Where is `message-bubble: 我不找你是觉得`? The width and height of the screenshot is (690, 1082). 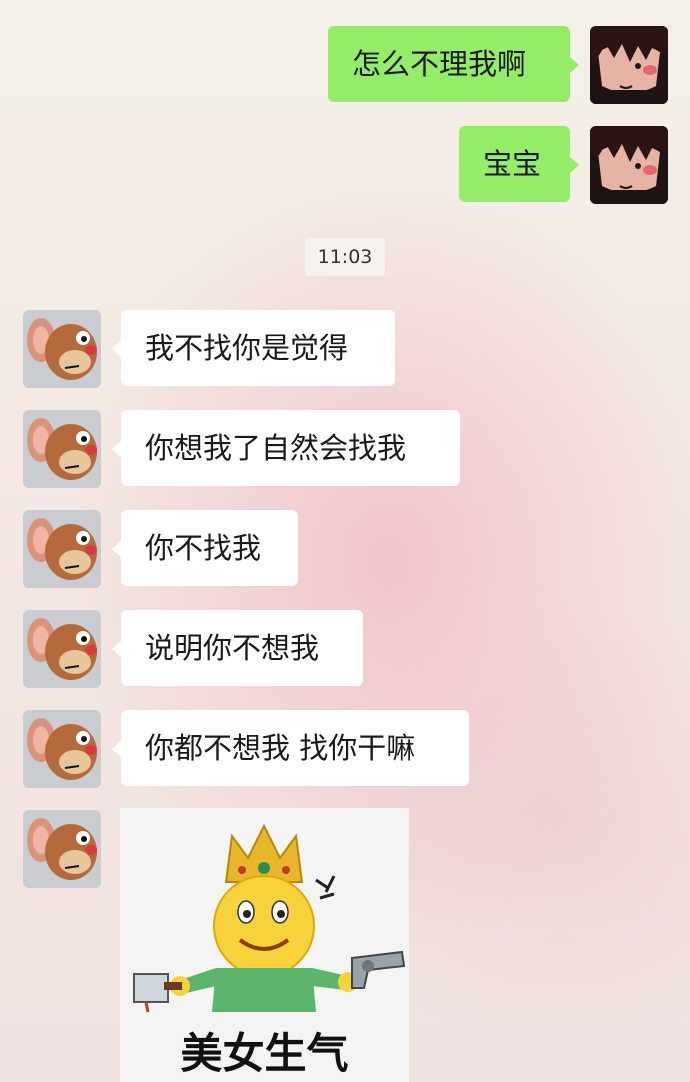 message-bubble: 我不找你是觉得 is located at coordinates (253, 348).